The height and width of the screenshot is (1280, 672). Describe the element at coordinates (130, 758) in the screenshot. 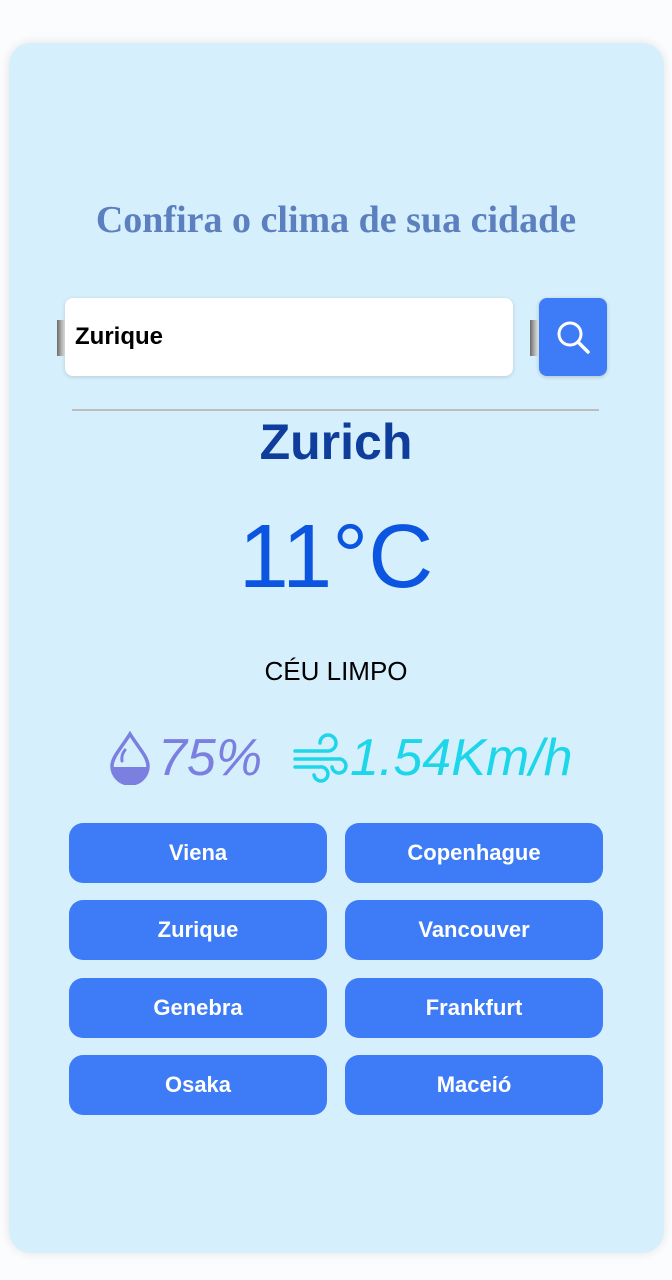

I see `droplet-icon` at that location.